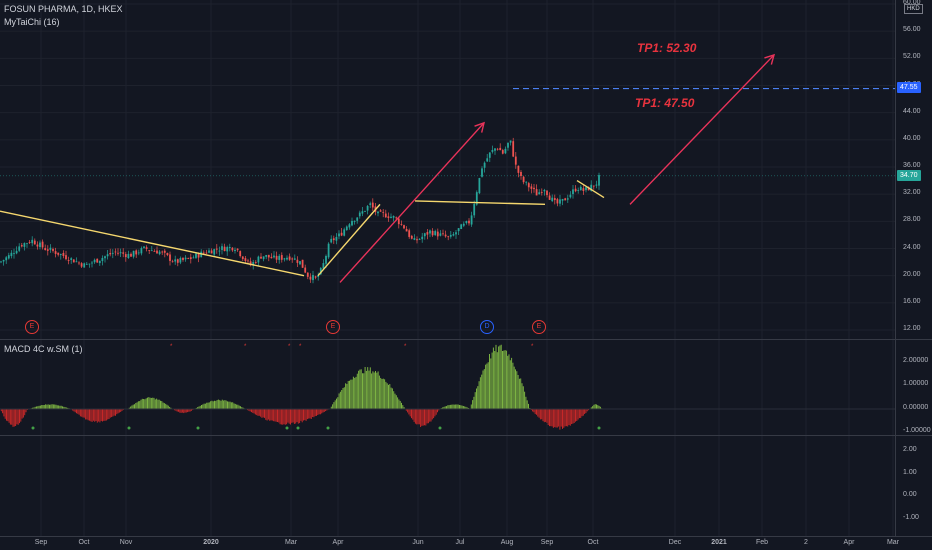 This screenshot has width=932, height=550. I want to click on indicator-mytaichi-label: MyTaiChi (16), so click(32, 22).